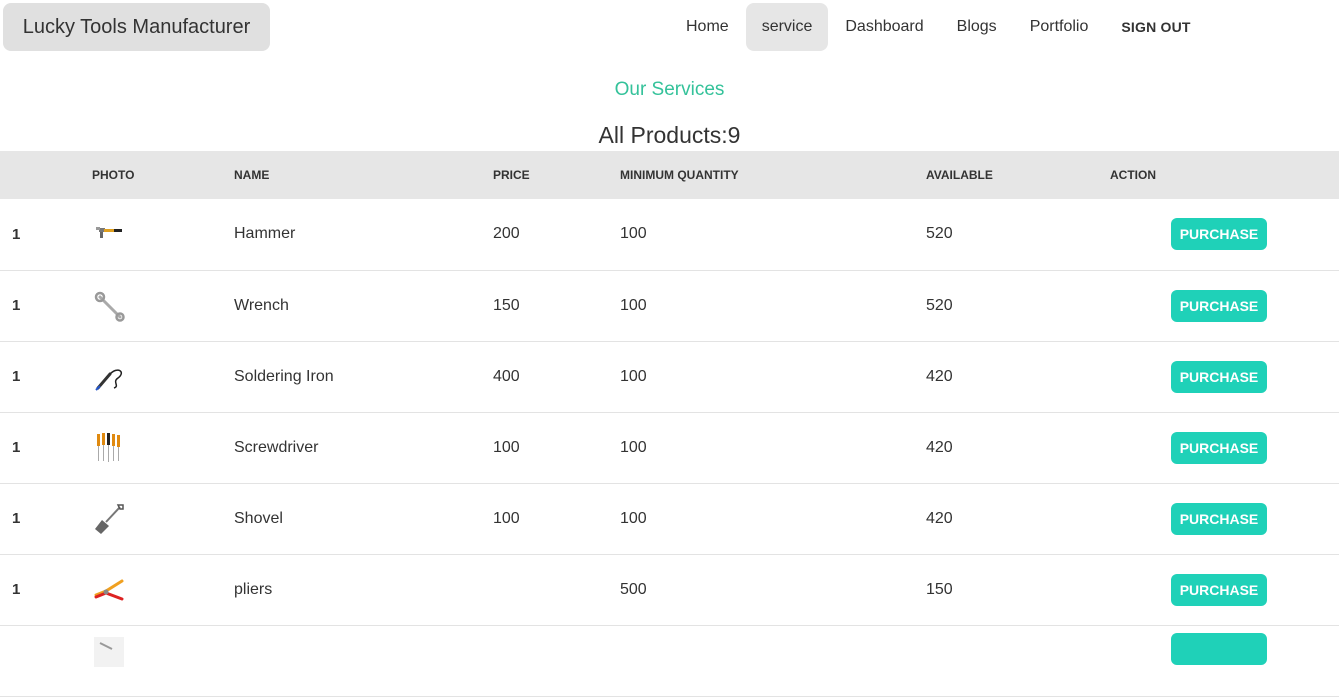 The height and width of the screenshot is (697, 1339). Describe the element at coordinates (363, 660) in the screenshot. I see `product-name` at that location.